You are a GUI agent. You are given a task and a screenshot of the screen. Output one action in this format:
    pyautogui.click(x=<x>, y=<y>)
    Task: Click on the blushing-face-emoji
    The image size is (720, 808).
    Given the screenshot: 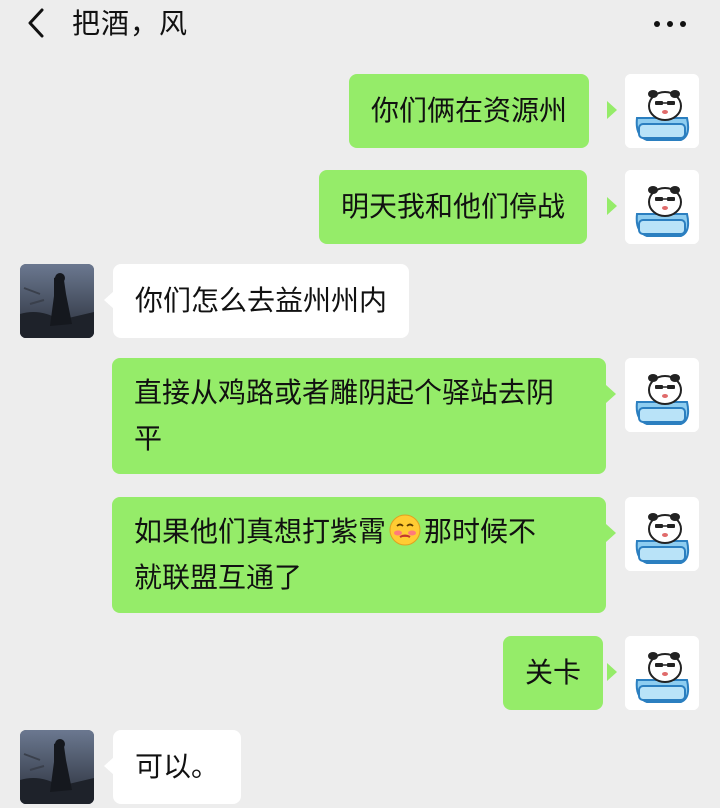 What is the action you would take?
    pyautogui.click(x=405, y=530)
    